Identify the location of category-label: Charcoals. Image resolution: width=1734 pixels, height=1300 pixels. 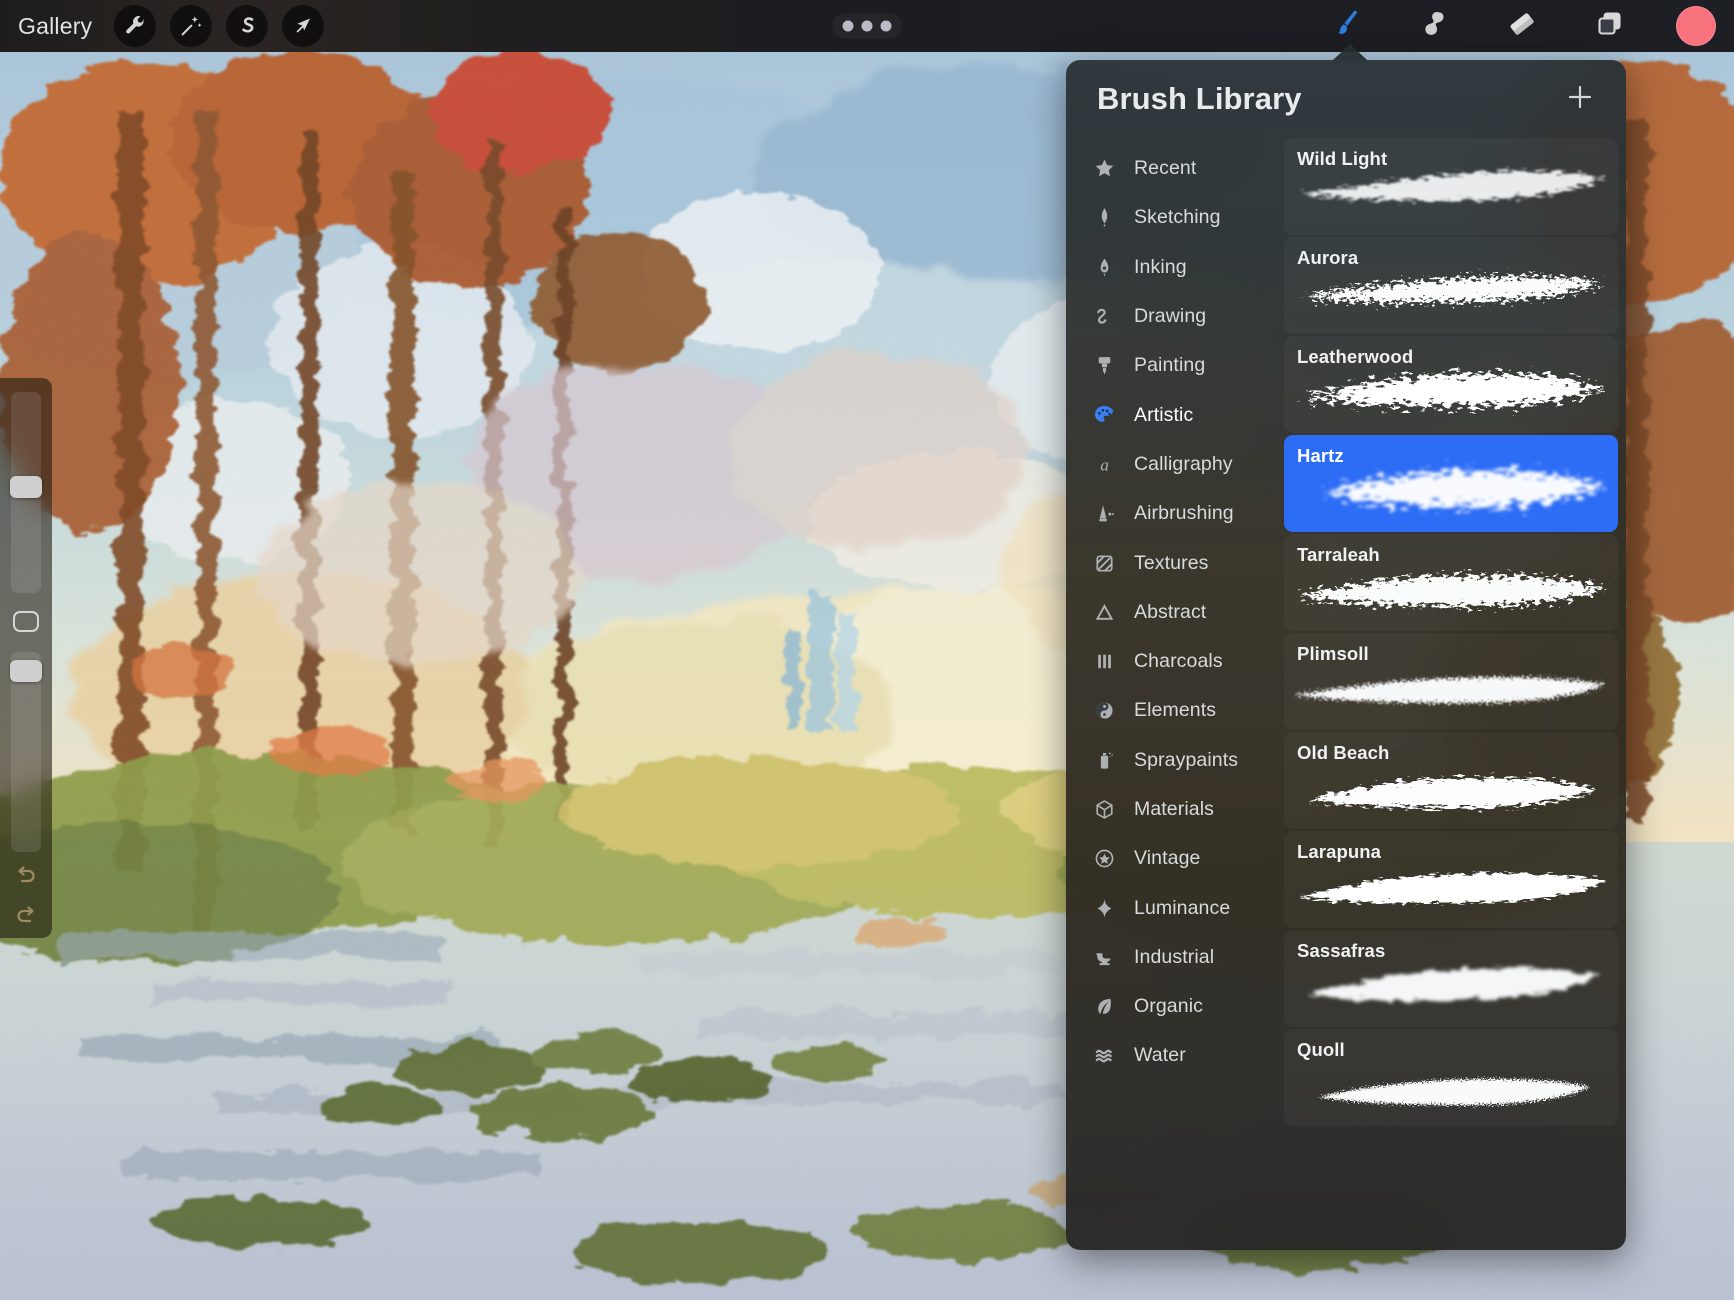
(1178, 661).